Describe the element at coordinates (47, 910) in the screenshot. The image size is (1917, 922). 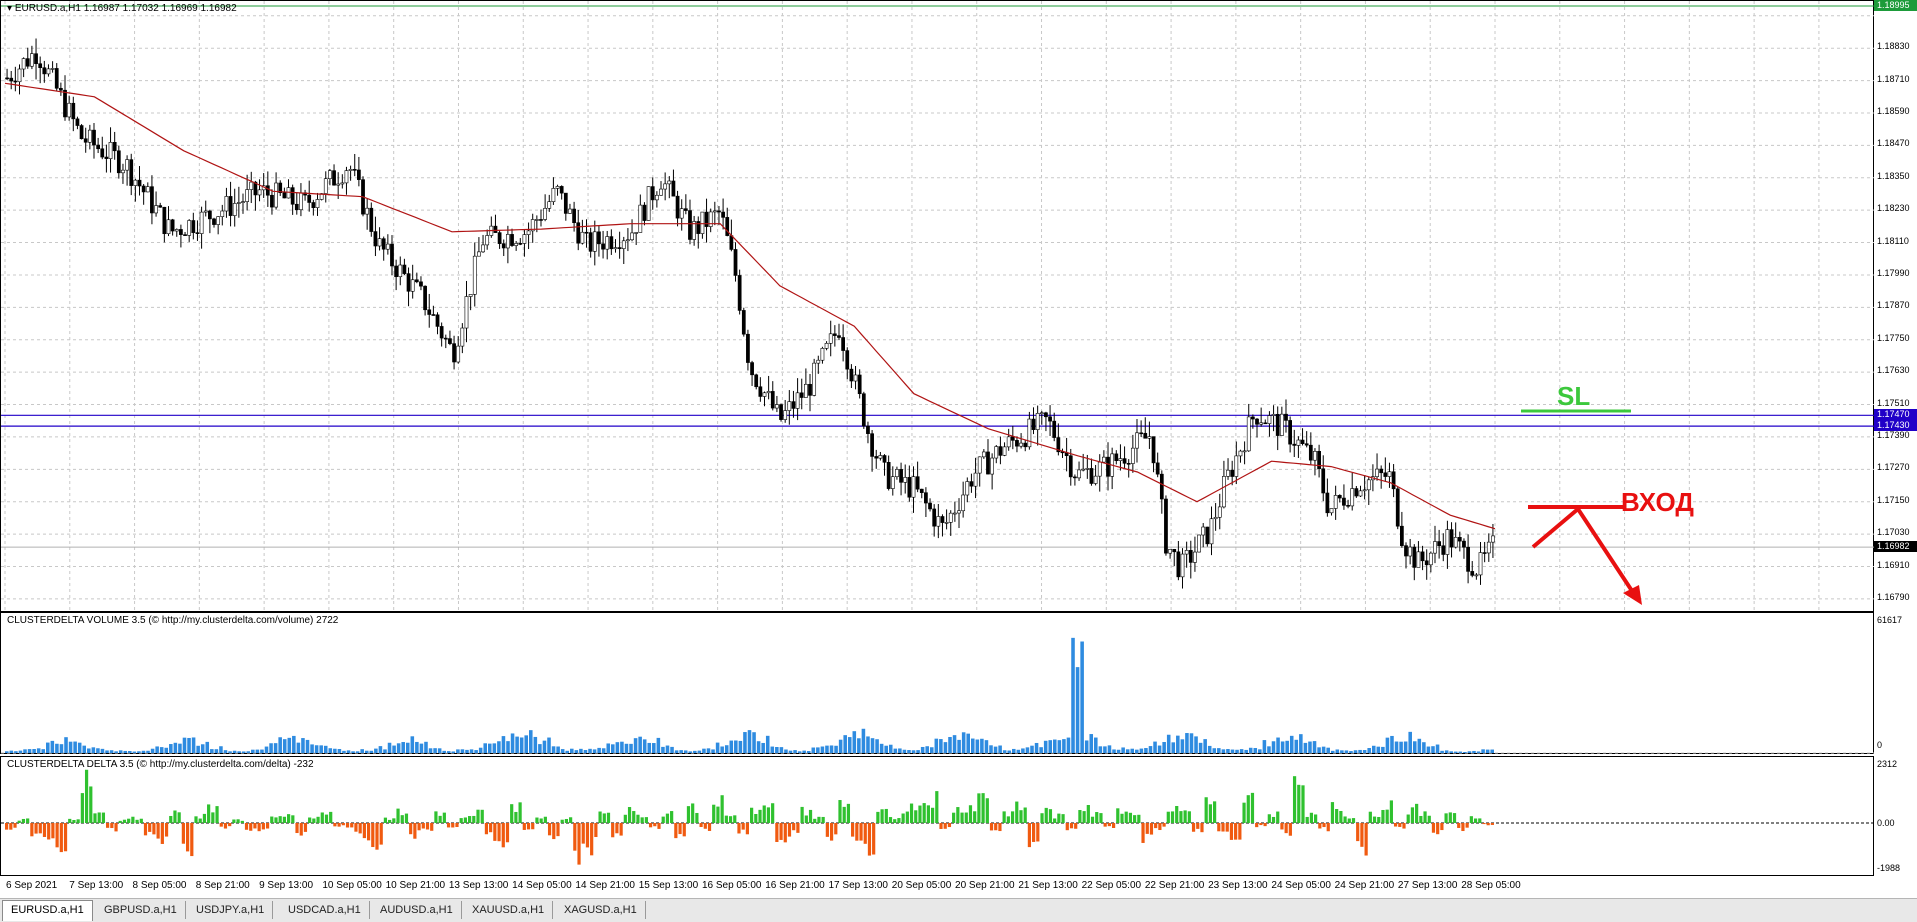
I see `symbol-tab-eurusd-a-h1: EURUSD.a,H1` at that location.